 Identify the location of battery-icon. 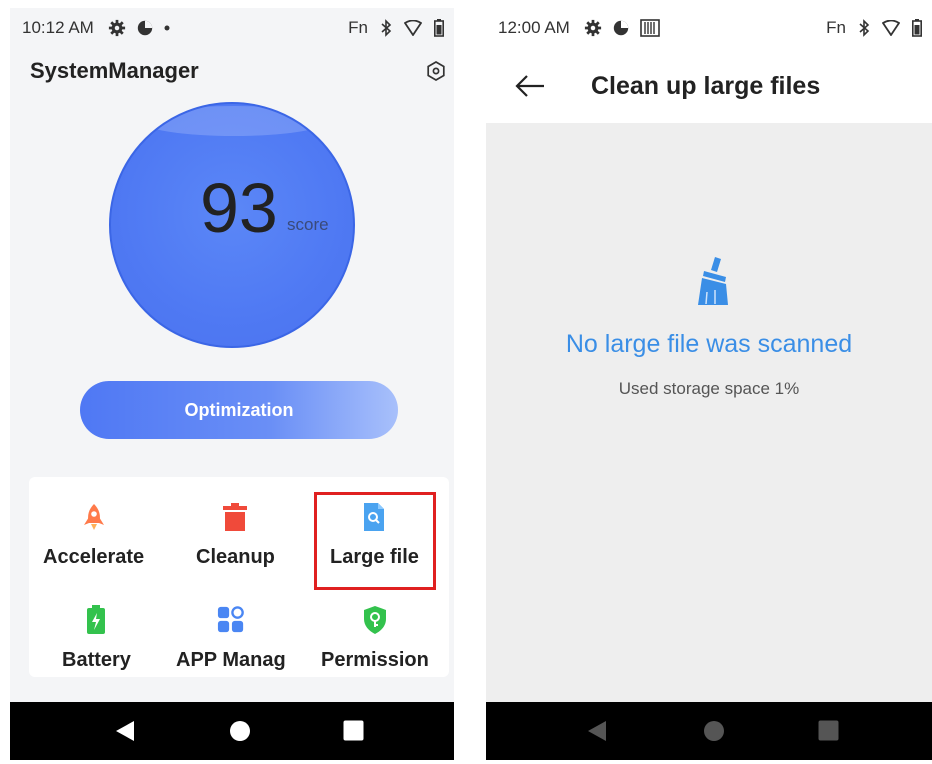
(96, 620).